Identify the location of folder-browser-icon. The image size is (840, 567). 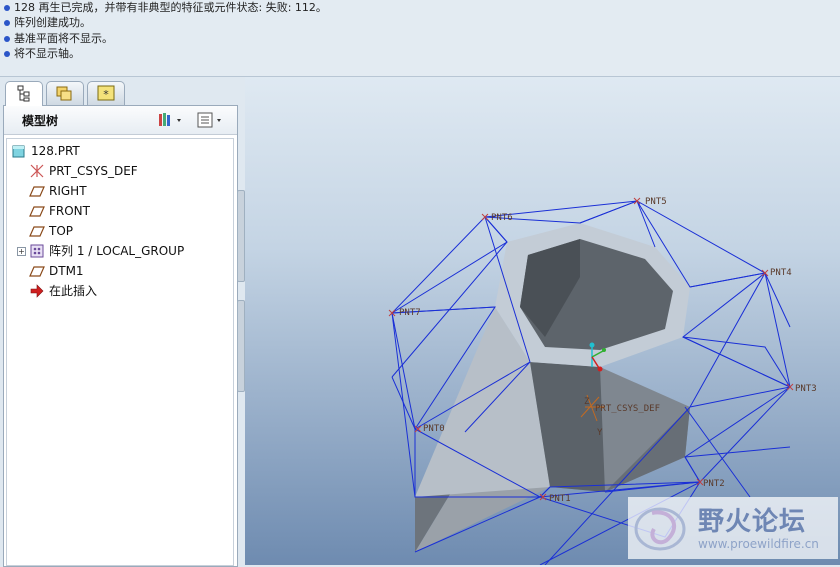
(64, 93).